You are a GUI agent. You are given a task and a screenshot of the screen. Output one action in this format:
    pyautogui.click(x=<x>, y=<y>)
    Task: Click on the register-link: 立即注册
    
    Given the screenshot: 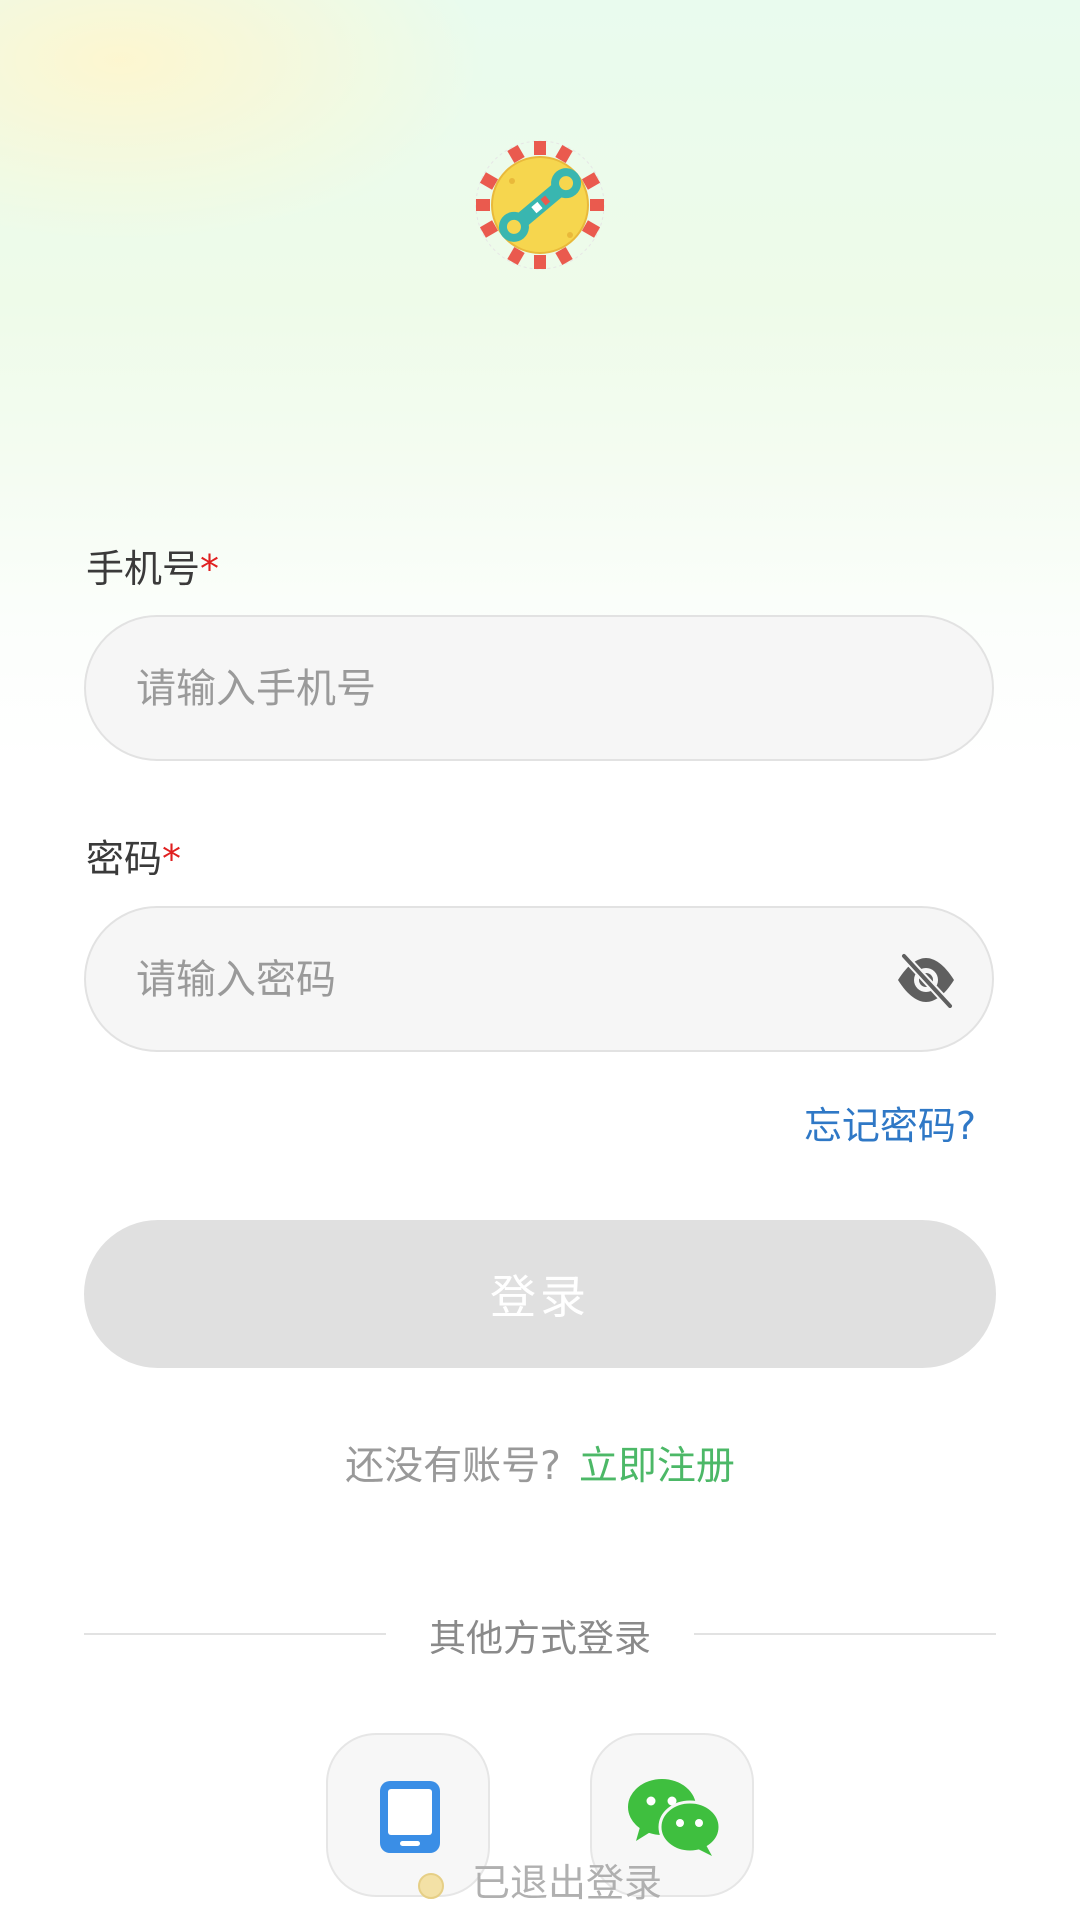 What is the action you would take?
    pyautogui.click(x=657, y=1466)
    